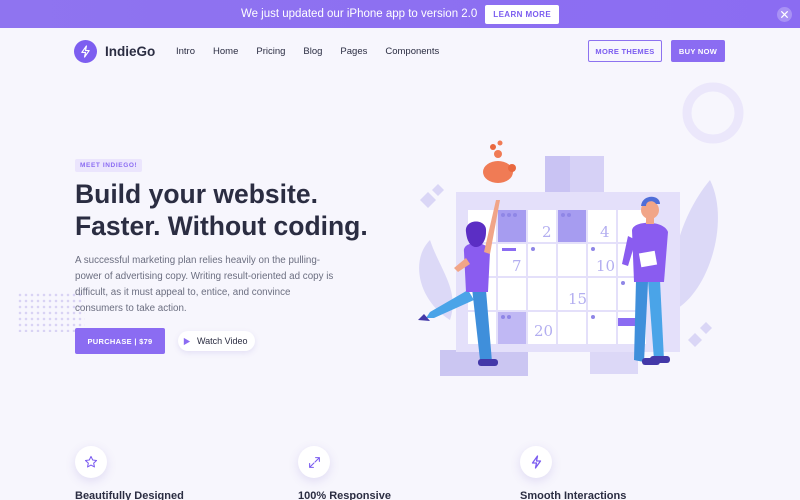  What do you see at coordinates (312, 51) in the screenshot?
I see `nav-item-blog: Blog` at bounding box center [312, 51].